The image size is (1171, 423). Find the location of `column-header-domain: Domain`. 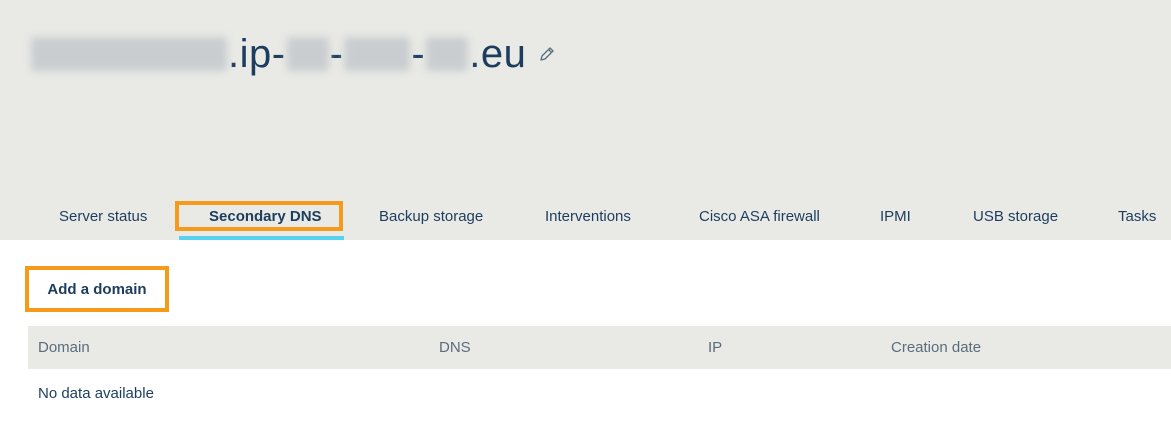

column-header-domain: Domain is located at coordinates (64, 347).